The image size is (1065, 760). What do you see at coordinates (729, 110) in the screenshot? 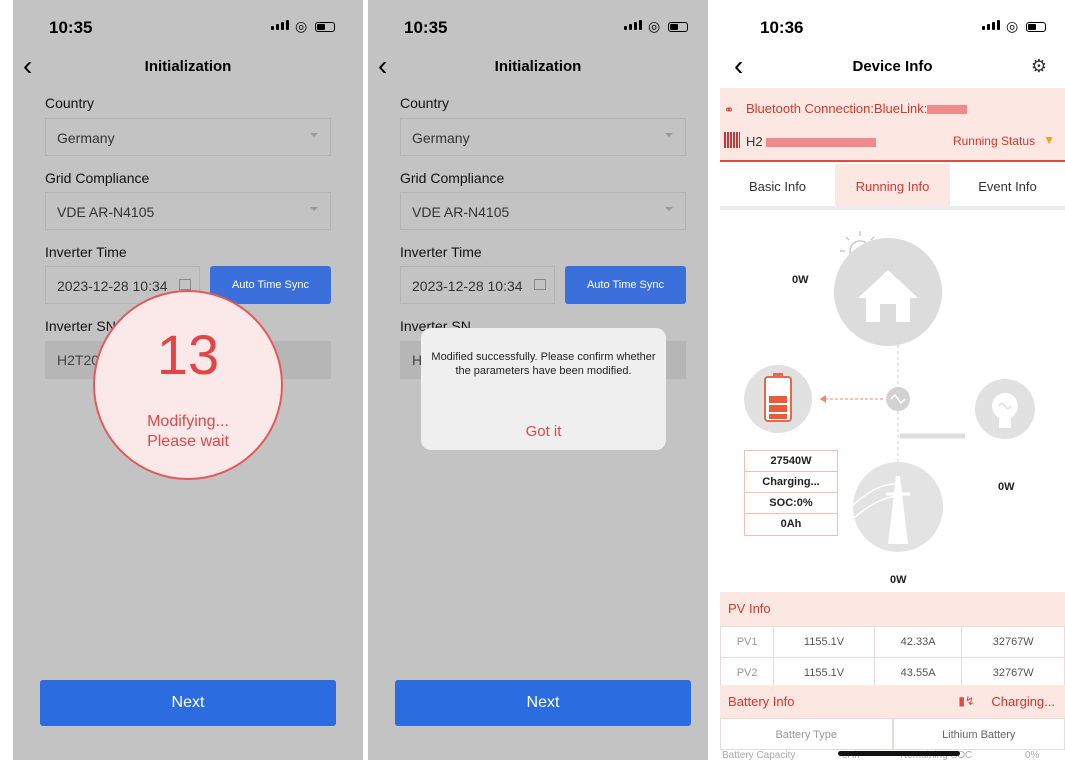
I see `link-icon: ⚭` at bounding box center [729, 110].